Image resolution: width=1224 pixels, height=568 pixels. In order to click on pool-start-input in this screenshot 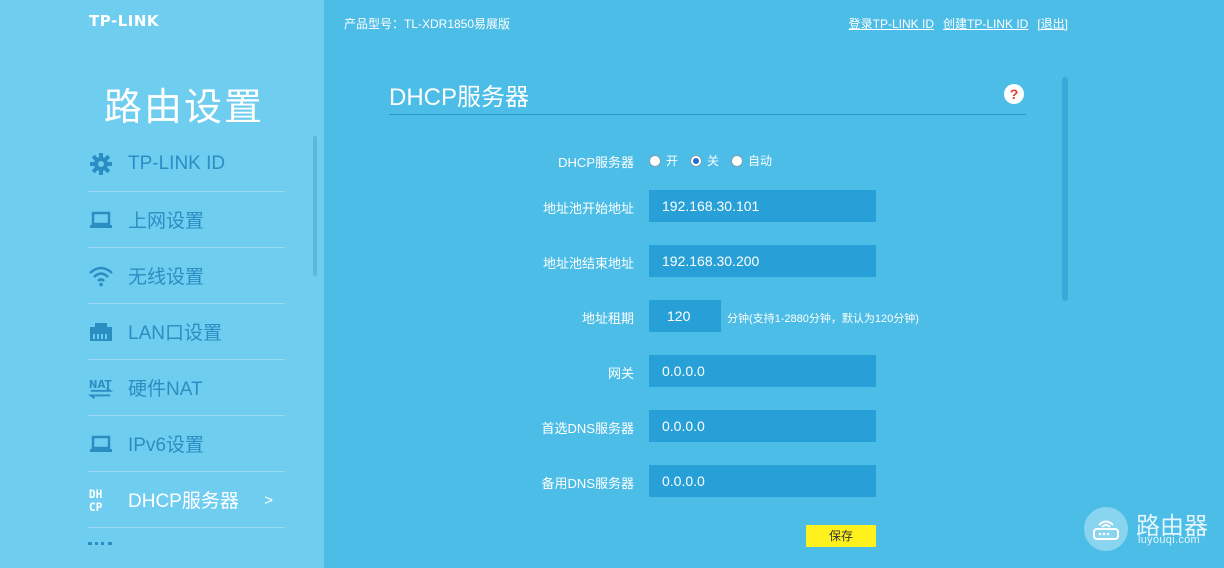, I will do `click(762, 206)`.